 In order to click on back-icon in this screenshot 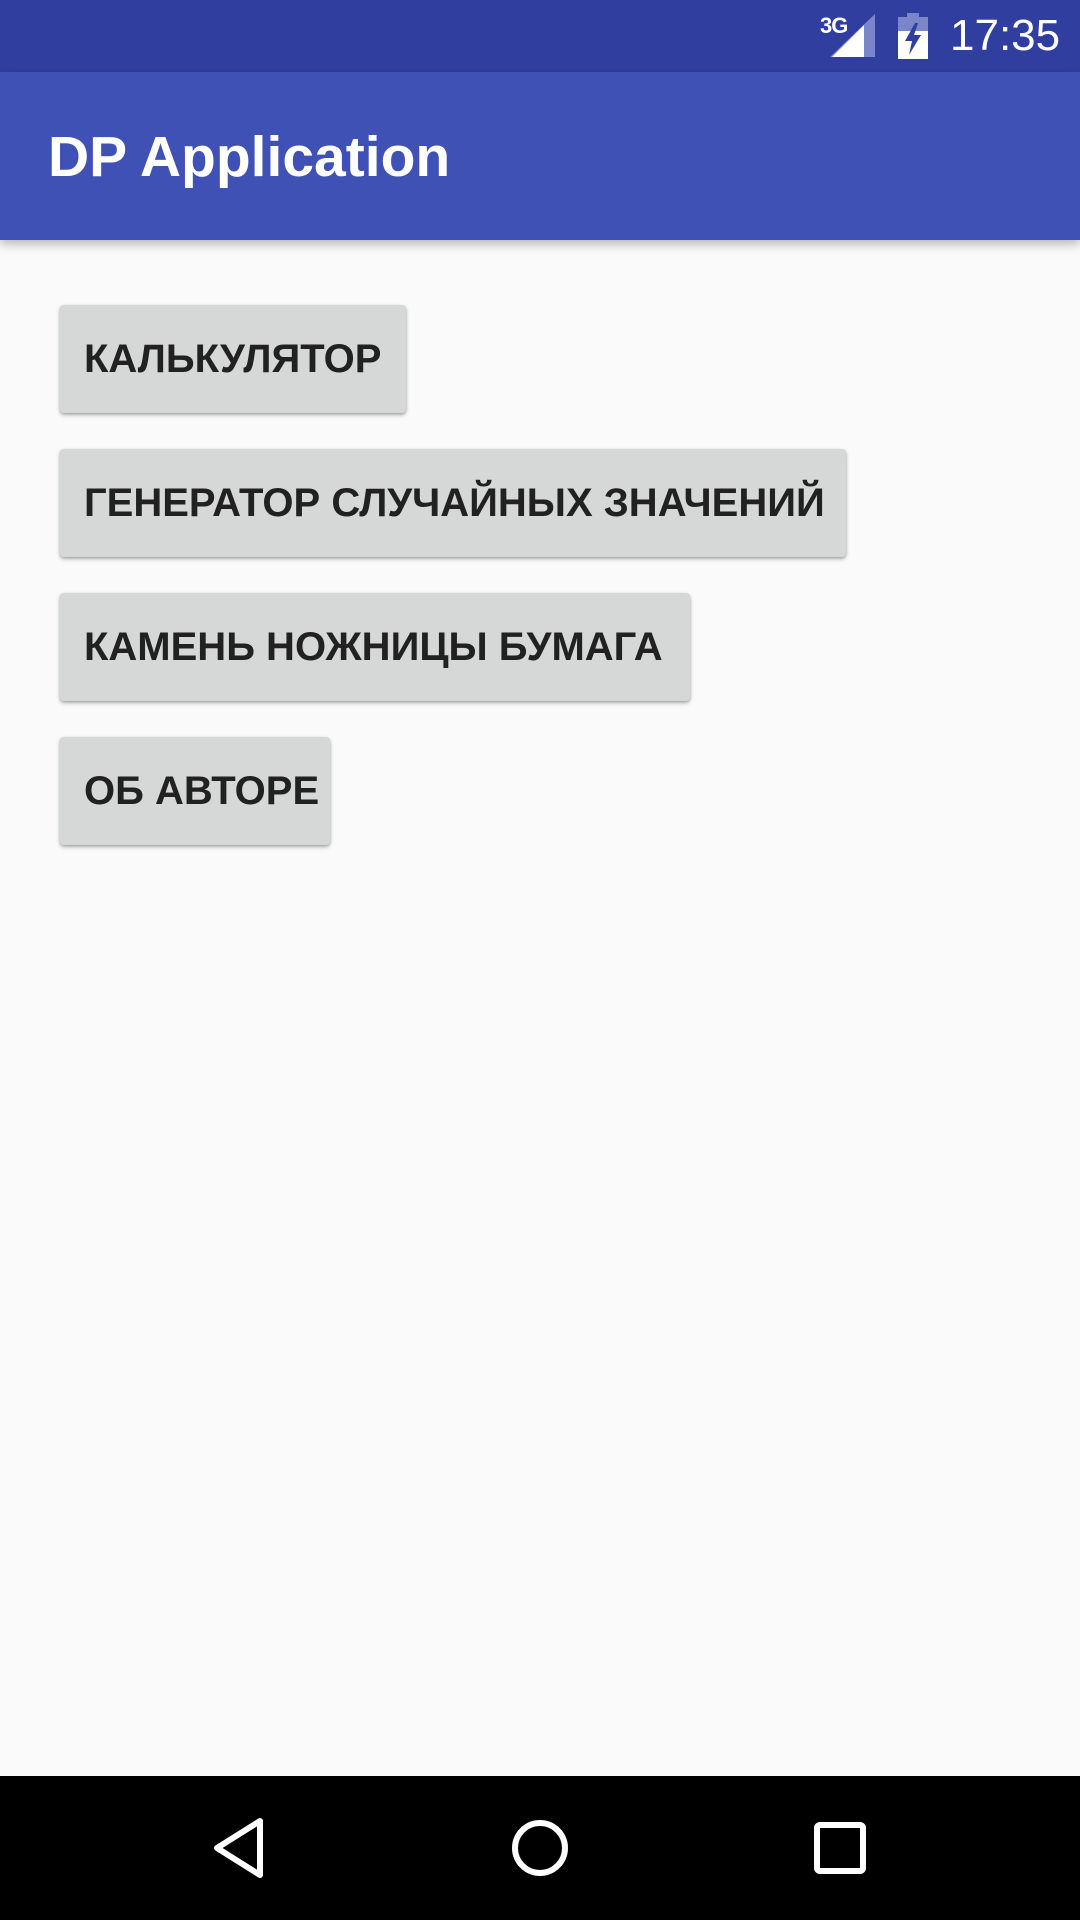, I will do `click(240, 1848)`.